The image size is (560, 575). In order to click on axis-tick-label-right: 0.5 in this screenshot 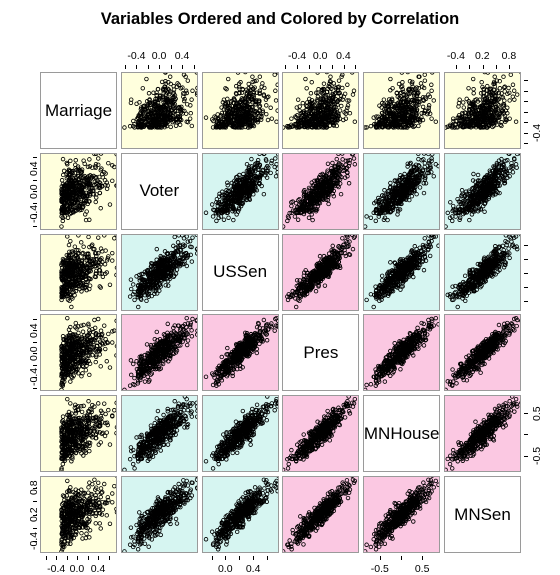, I will do `click(537, 413)`.